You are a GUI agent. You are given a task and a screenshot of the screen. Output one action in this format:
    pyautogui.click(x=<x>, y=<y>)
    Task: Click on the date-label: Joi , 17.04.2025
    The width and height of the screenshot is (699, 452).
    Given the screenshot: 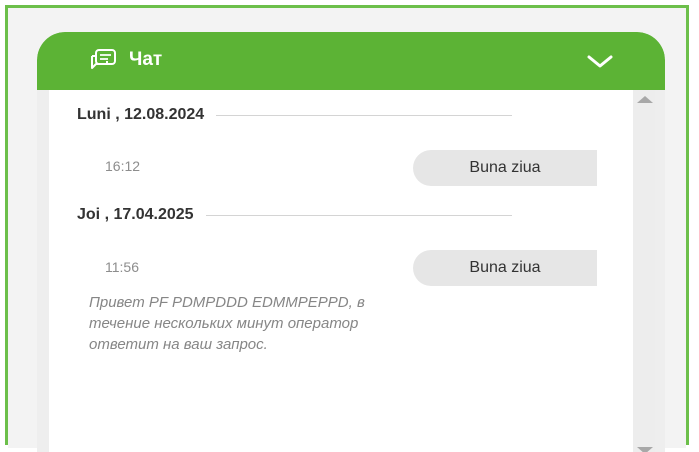 What is the action you would take?
    pyautogui.click(x=135, y=214)
    